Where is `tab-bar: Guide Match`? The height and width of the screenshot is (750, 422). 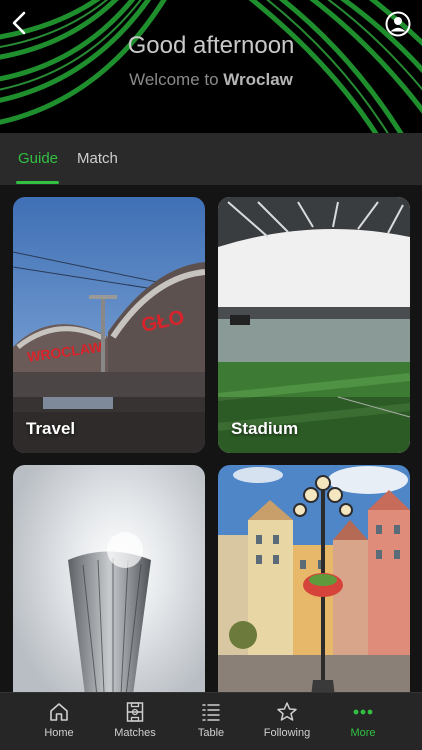
tab-bar: Guide Match is located at coordinates (211, 159).